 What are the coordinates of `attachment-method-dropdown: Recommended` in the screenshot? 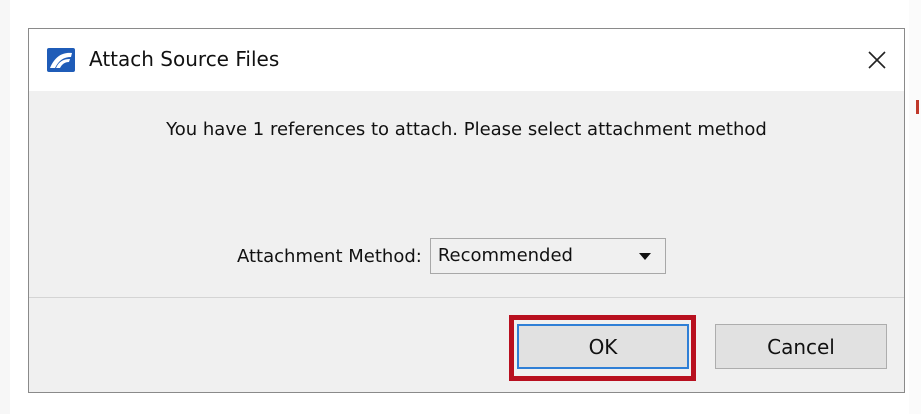 It's located at (547, 256).